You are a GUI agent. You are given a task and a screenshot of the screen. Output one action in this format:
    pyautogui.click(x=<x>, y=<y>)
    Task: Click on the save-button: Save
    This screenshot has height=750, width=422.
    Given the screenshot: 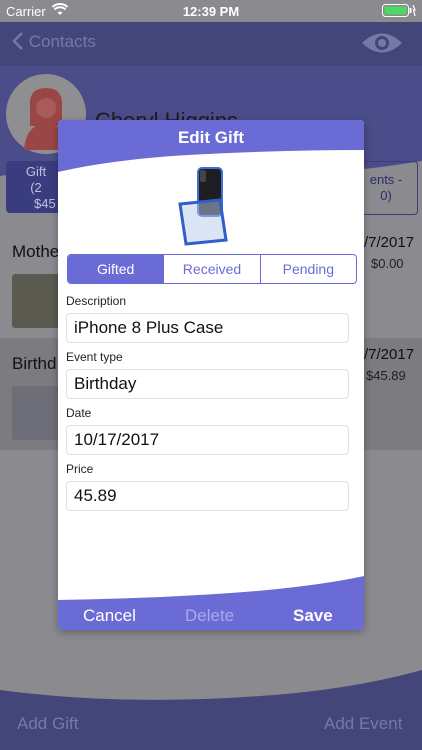 What is the action you would take?
    pyautogui.click(x=313, y=616)
    